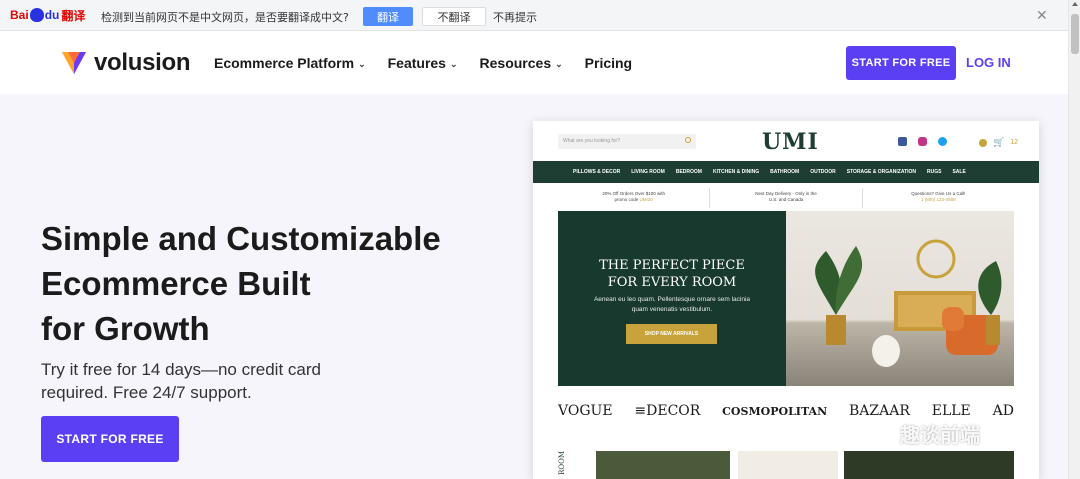 This screenshot has width=1080, height=479. I want to click on facebook-icon, so click(902, 141).